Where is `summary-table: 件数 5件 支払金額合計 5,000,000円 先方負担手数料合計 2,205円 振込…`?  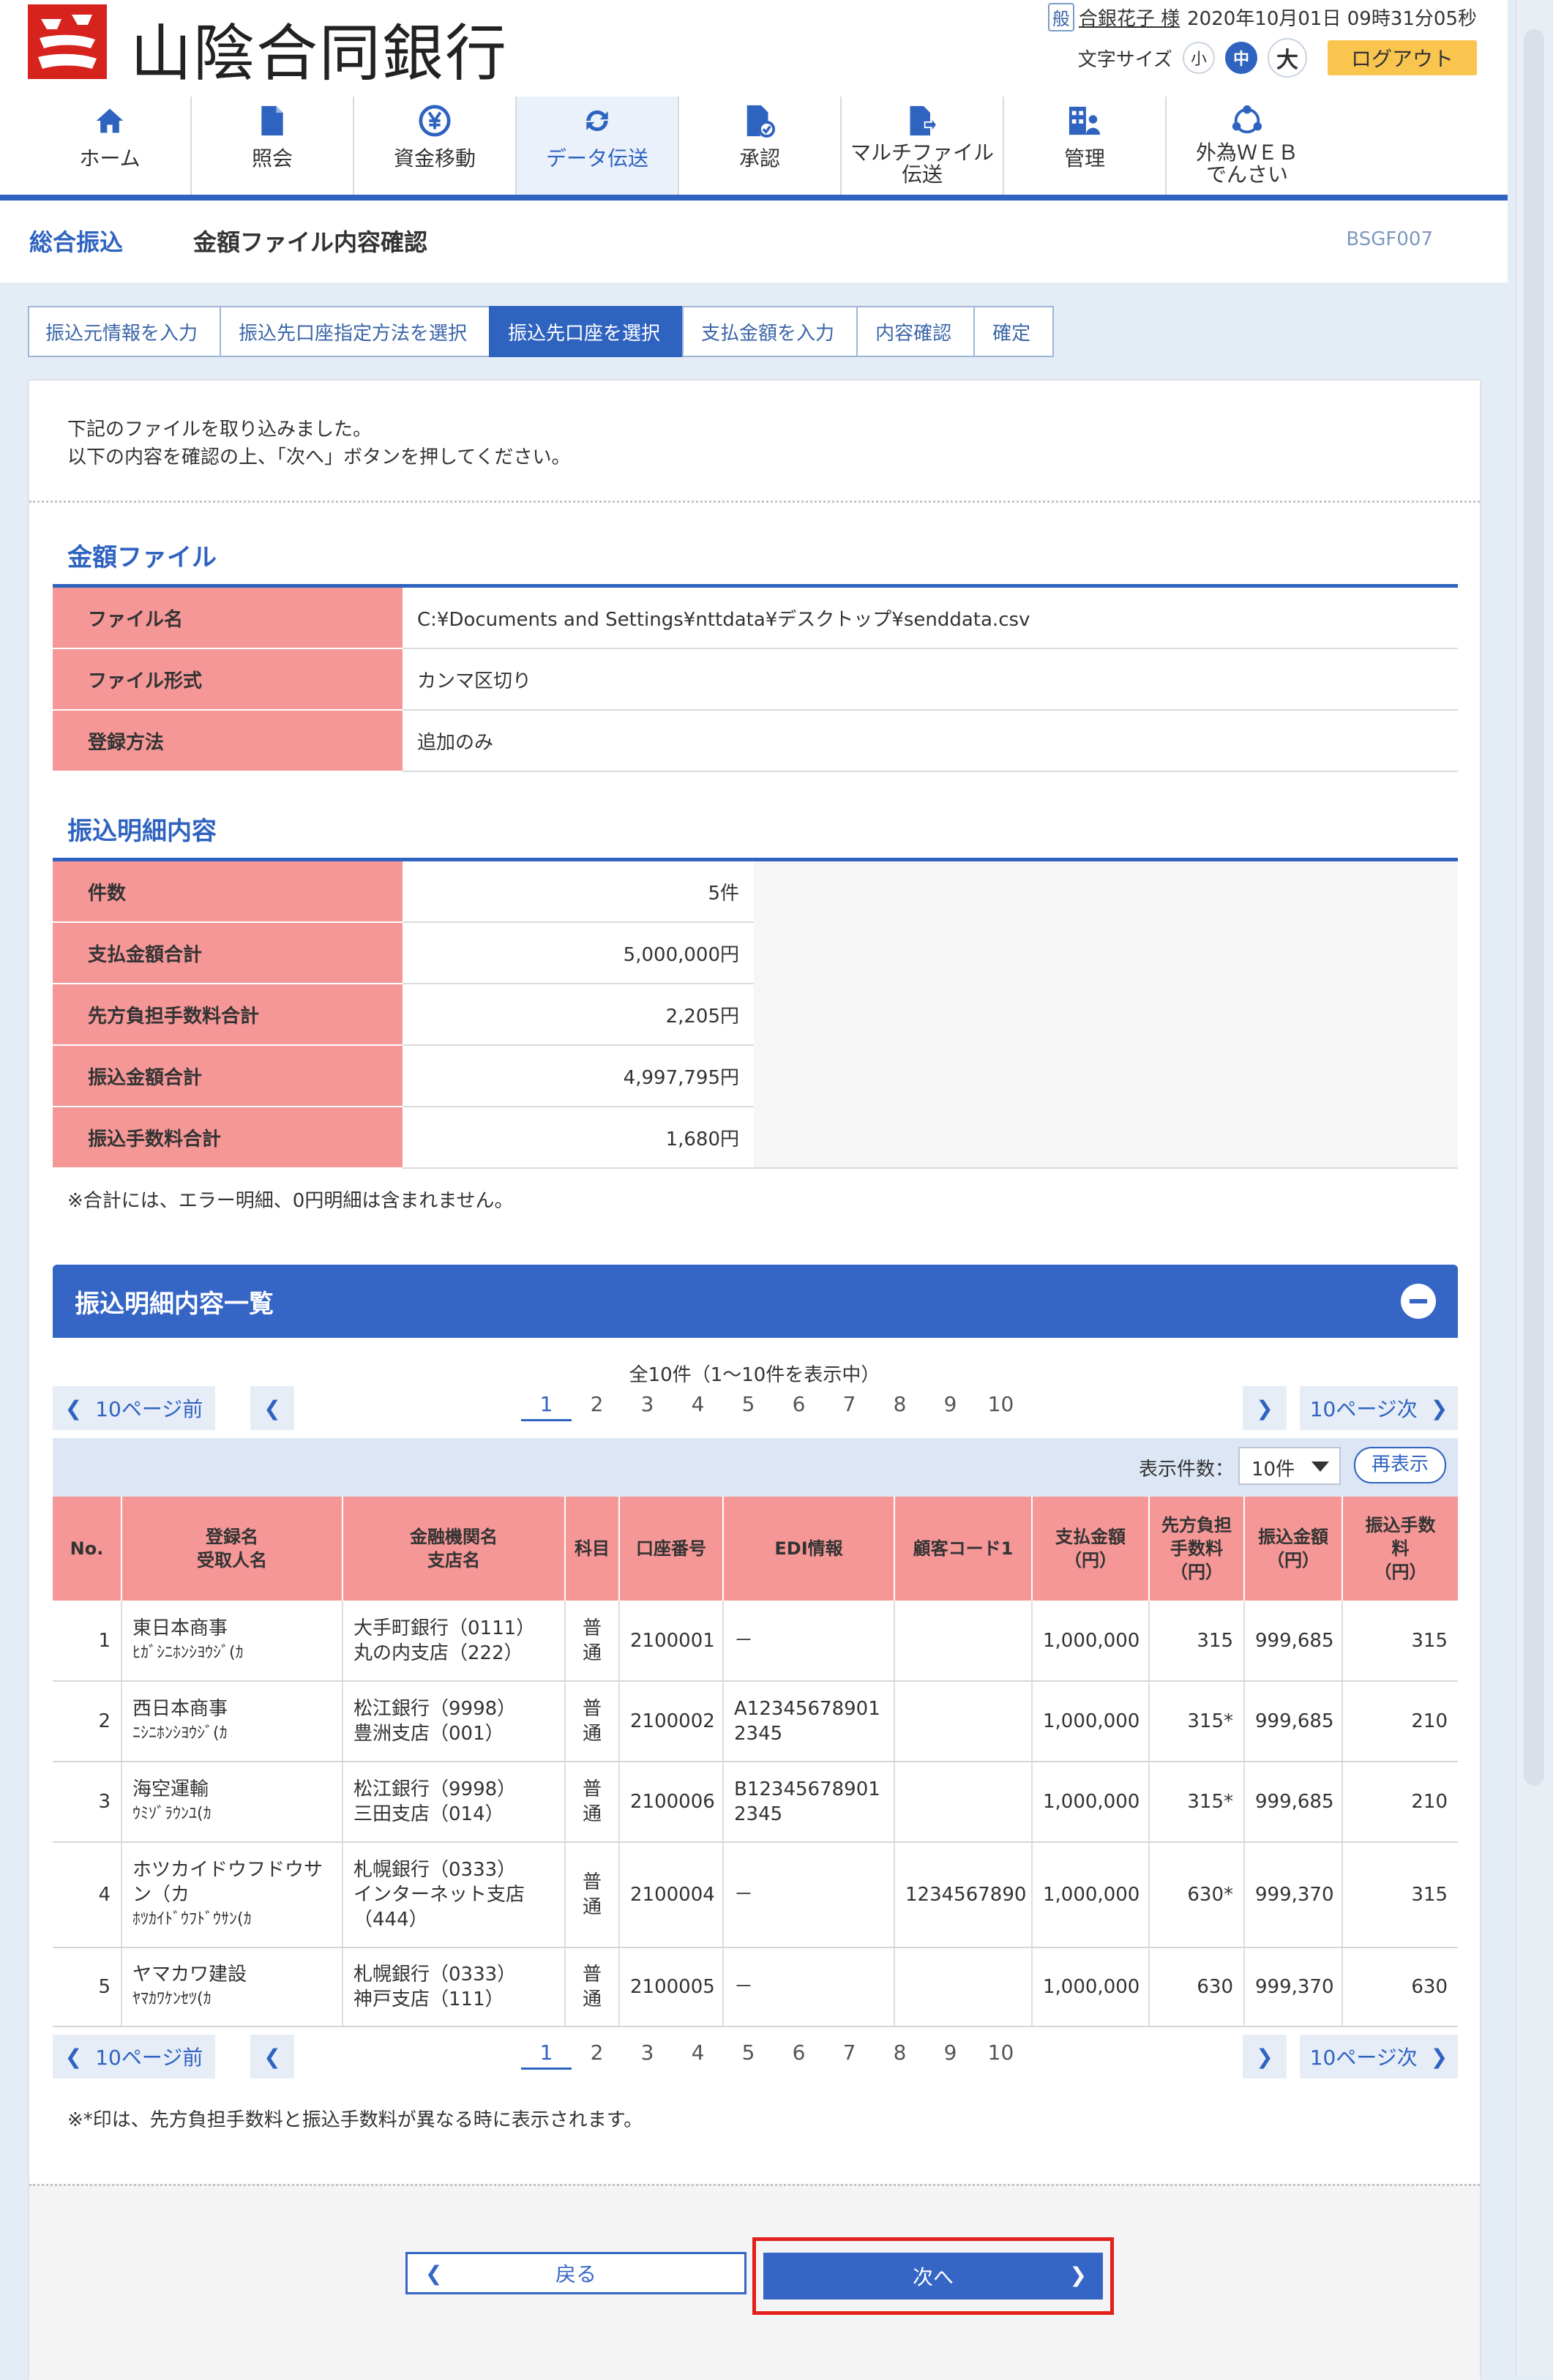 summary-table: 件数 5件 支払金額合計 5,000,000円 先方負担手数料合計 2,205円 振込… is located at coordinates (755, 1015).